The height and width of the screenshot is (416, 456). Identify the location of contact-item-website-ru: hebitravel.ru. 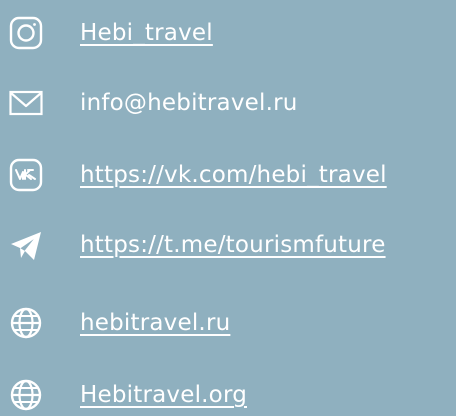
(228, 325).